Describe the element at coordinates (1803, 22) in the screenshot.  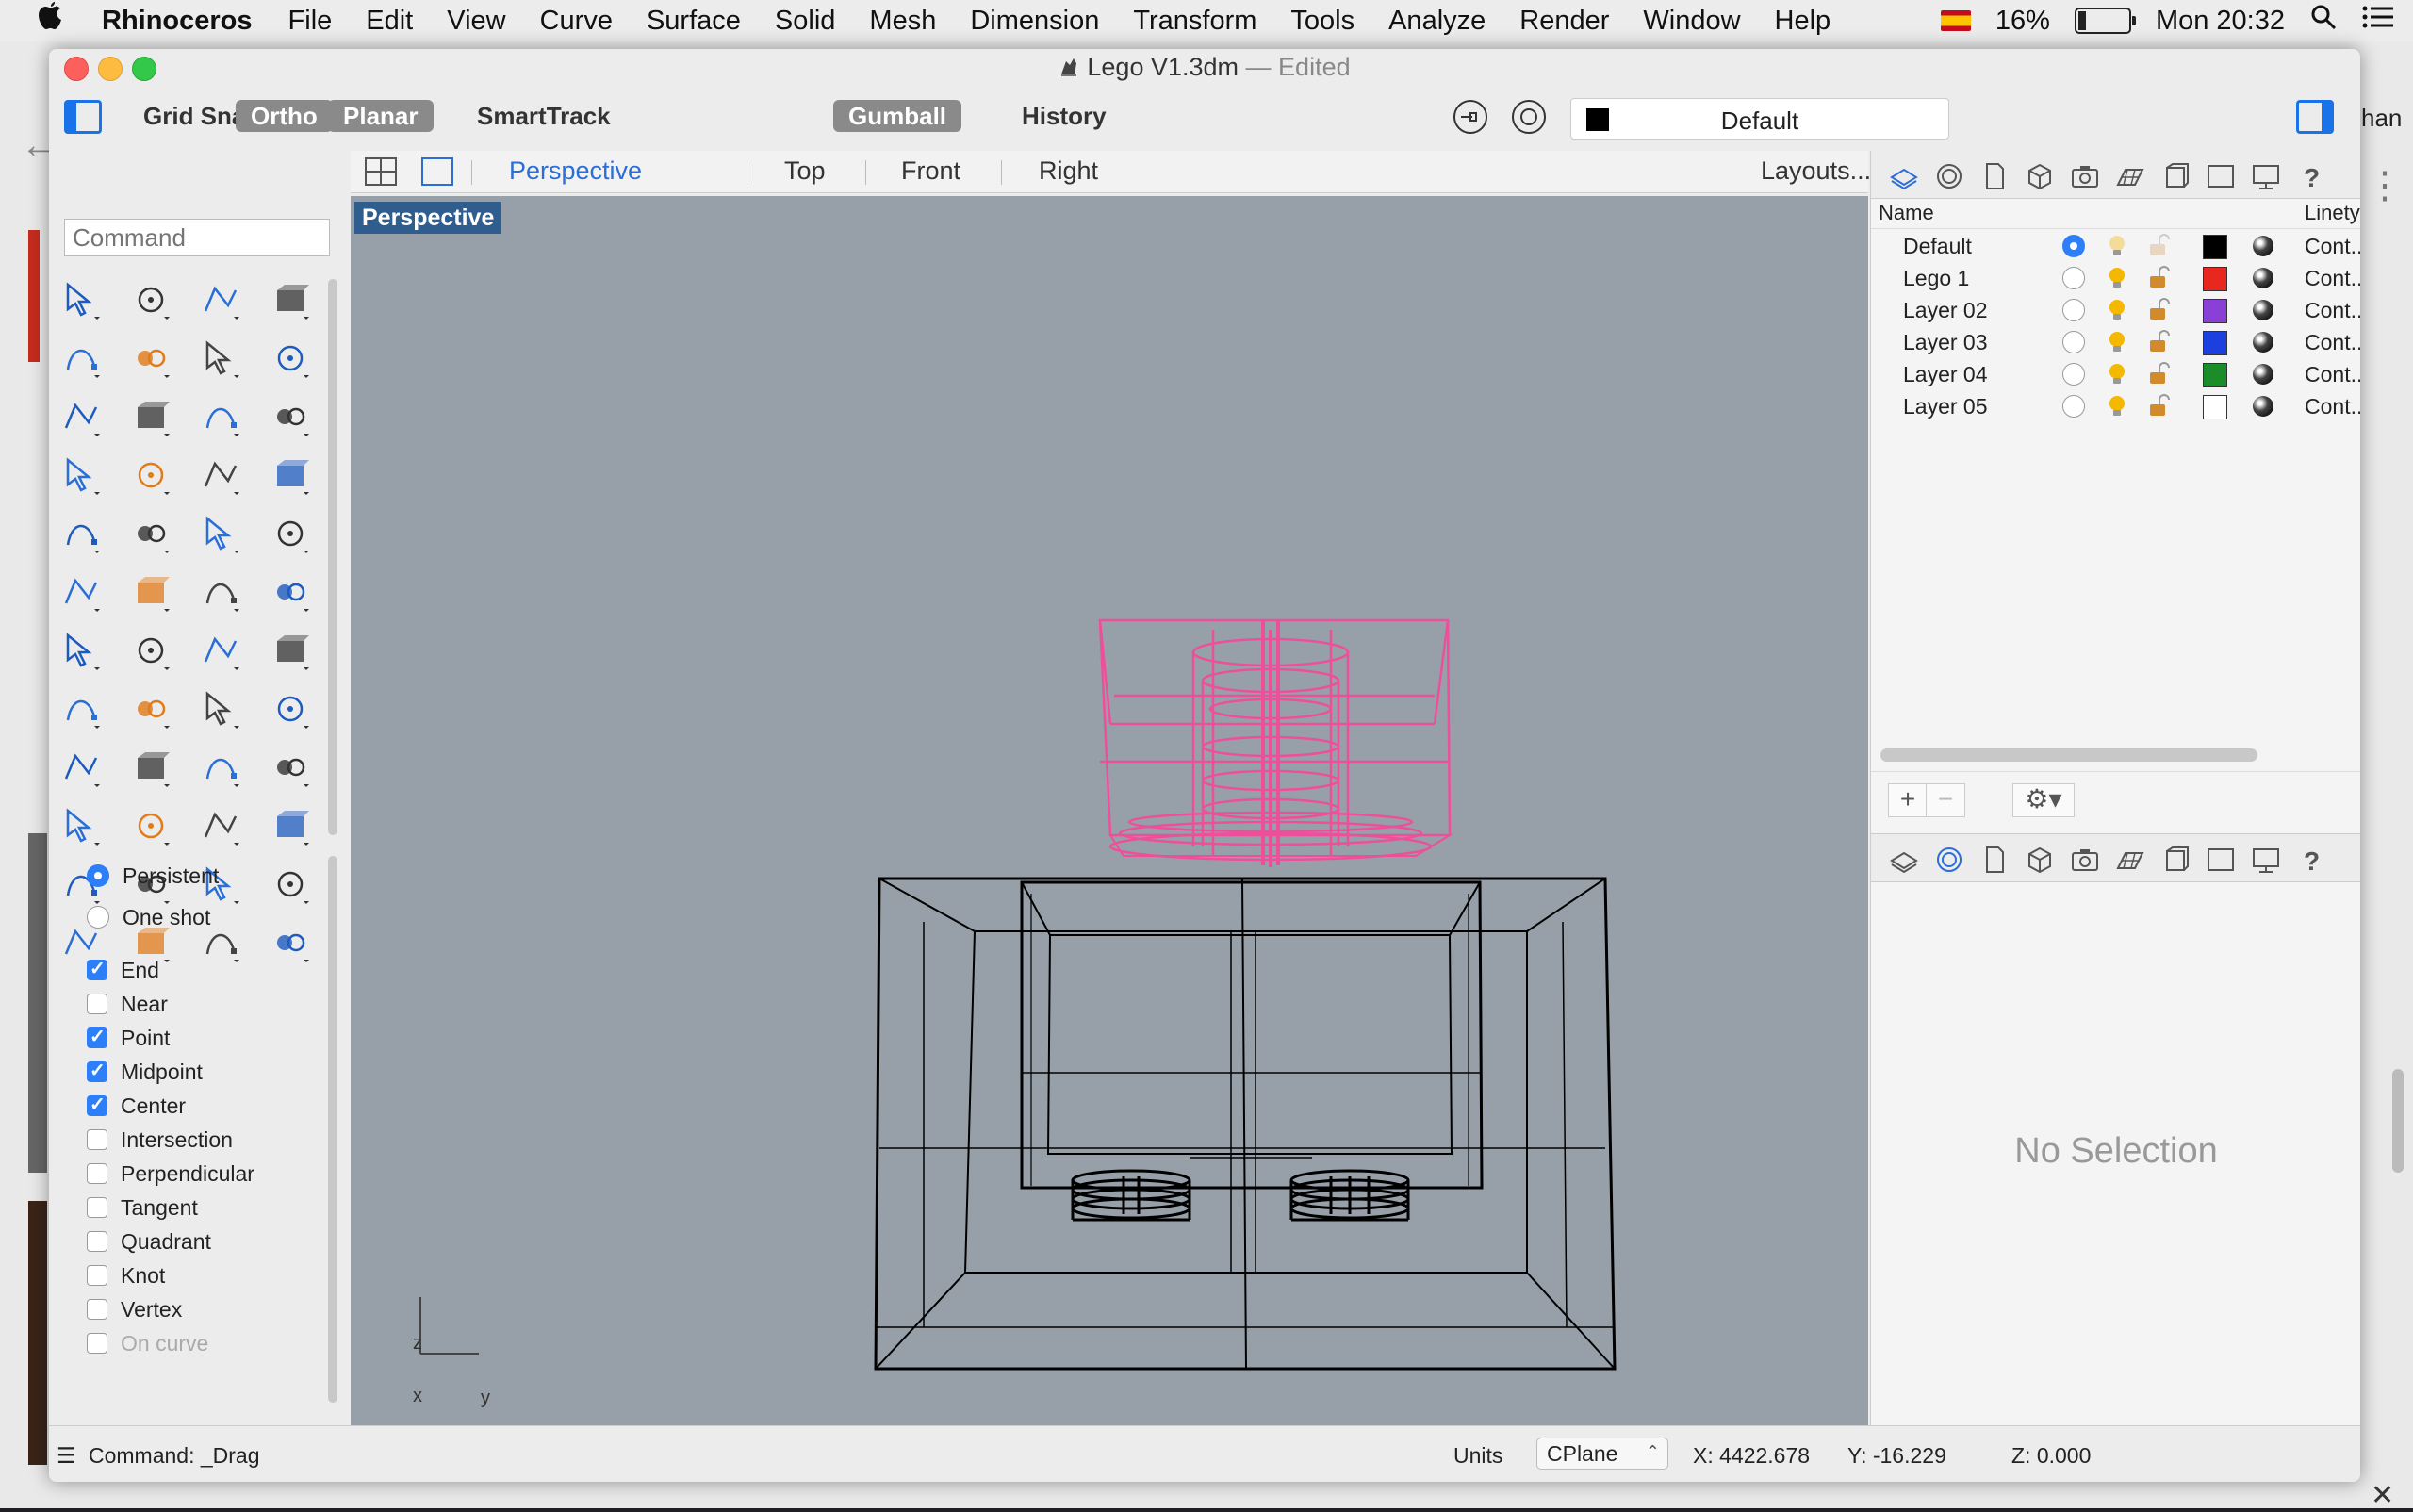
I see `menu-help: Help` at that location.